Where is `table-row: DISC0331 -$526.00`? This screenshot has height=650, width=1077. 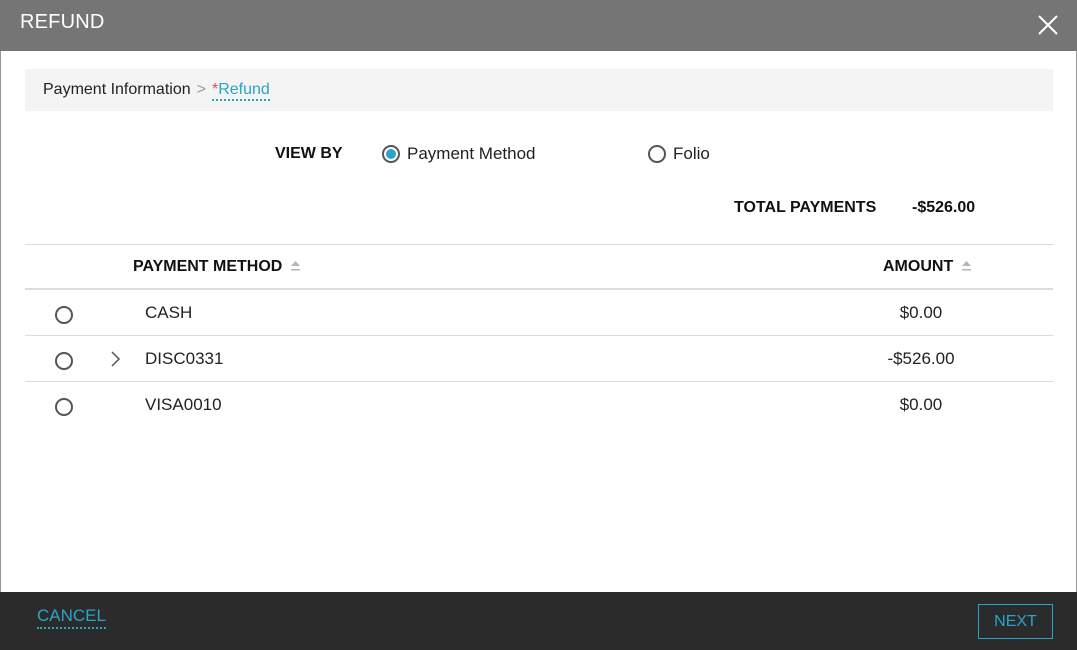 table-row: DISC0331 -$526.00 is located at coordinates (539, 359).